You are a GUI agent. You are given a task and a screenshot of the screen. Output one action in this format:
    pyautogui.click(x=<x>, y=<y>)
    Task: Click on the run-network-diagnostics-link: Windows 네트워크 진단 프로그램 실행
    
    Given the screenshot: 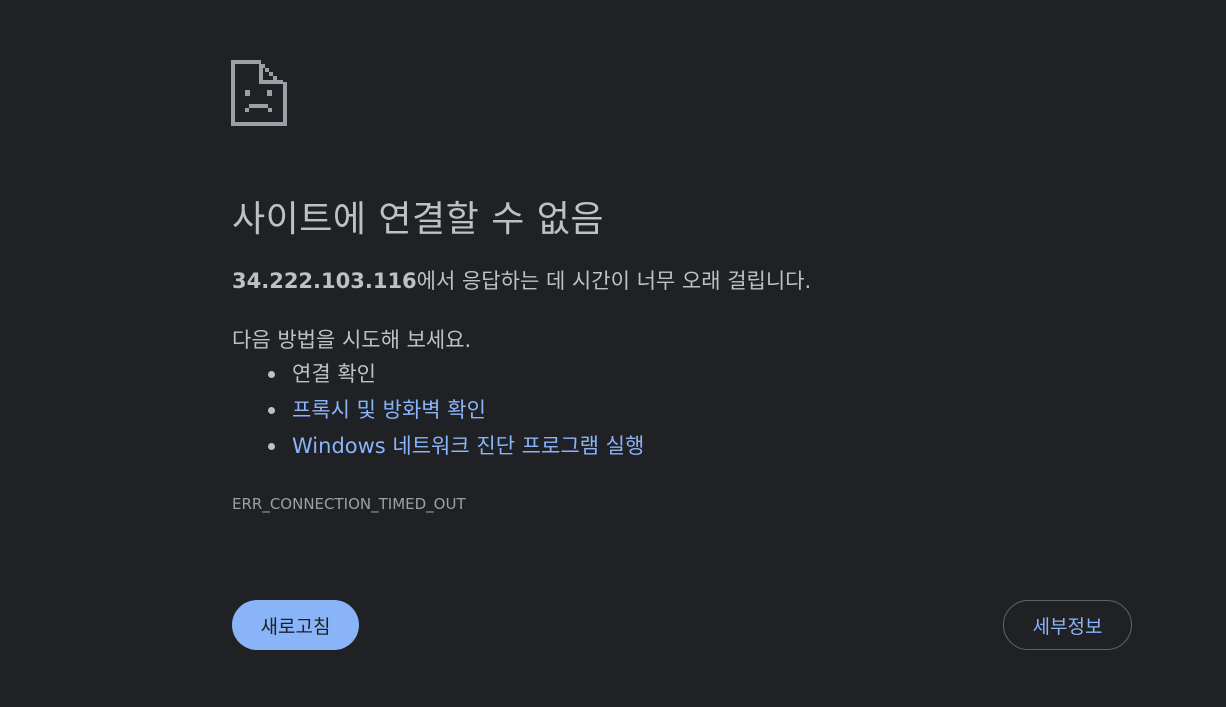 What is the action you would take?
    pyautogui.click(x=468, y=446)
    